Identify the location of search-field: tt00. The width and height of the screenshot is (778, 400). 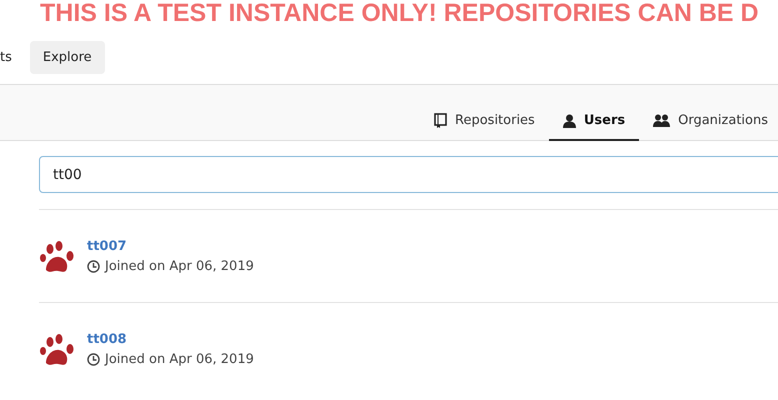
(408, 174).